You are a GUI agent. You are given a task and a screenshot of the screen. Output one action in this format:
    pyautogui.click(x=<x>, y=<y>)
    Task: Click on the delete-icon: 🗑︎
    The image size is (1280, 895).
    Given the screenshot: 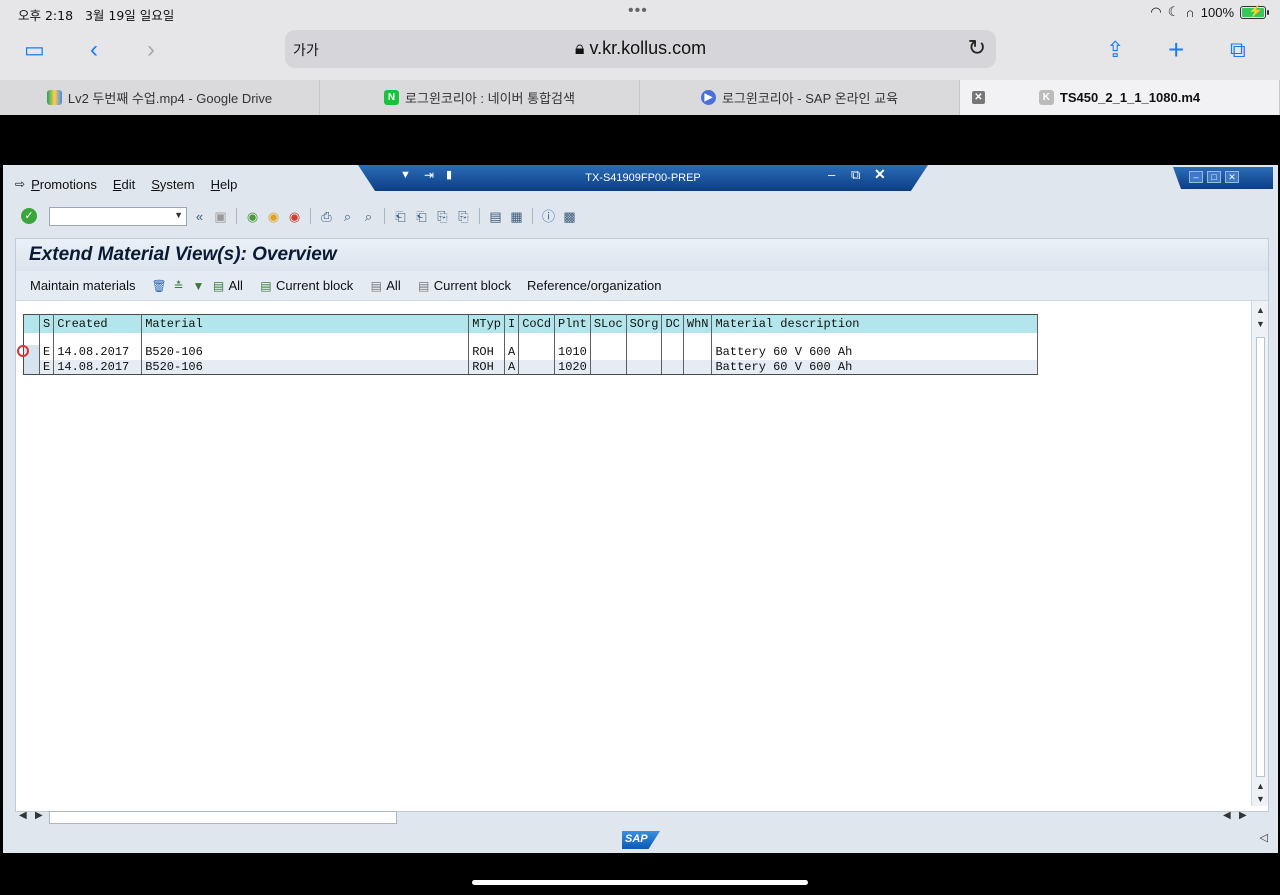 What is the action you would take?
    pyautogui.click(x=159, y=286)
    